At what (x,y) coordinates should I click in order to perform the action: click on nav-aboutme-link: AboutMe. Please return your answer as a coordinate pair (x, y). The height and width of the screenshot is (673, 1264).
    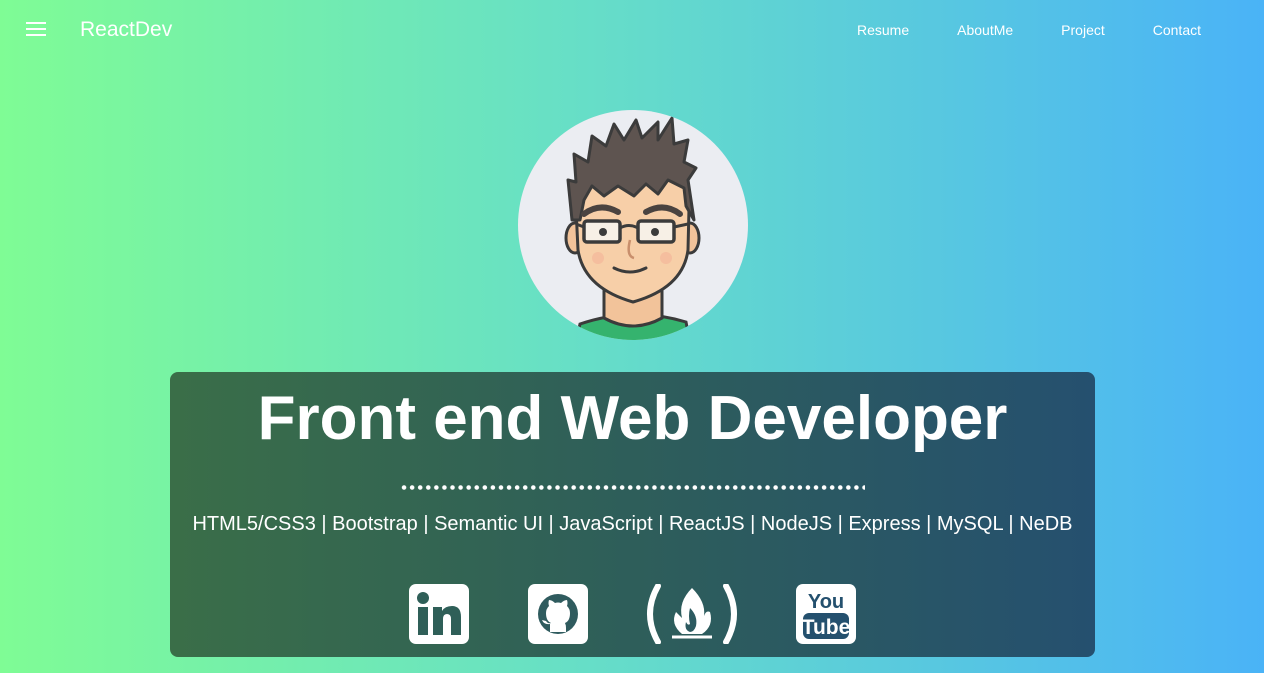
    Looking at the image, I should click on (985, 30).